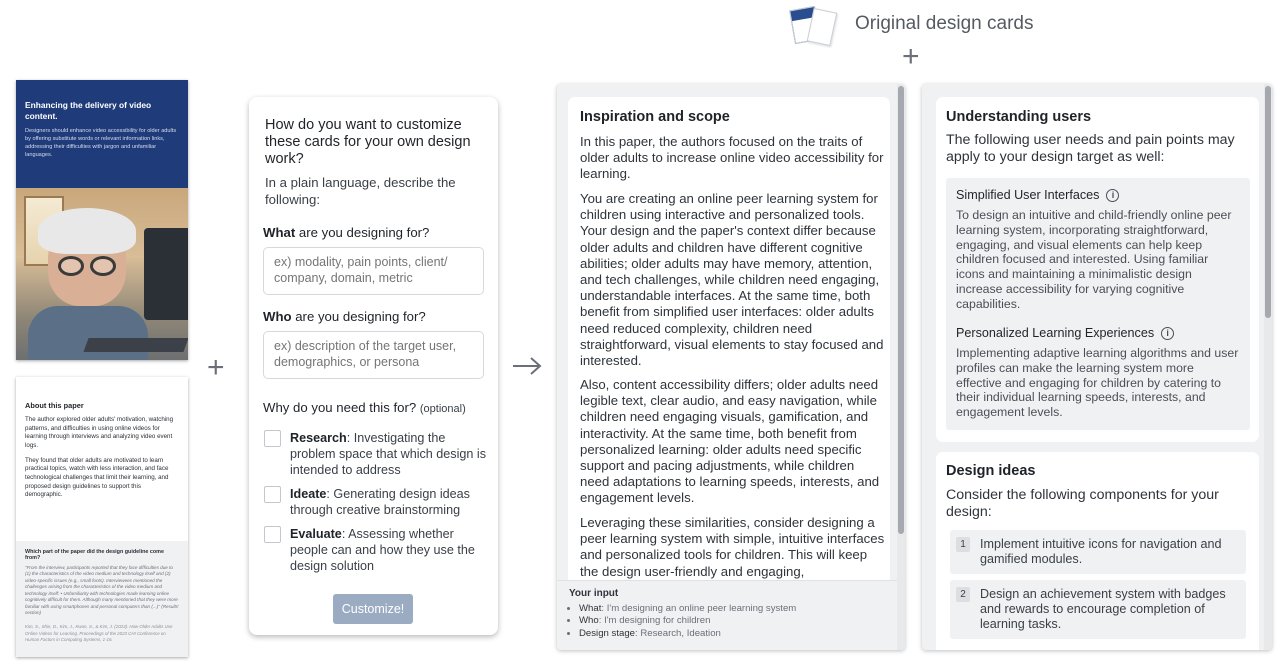 Image resolution: width=1280 pixels, height=665 pixels. What do you see at coordinates (346, 232) in the screenshot?
I see `what-label: What are you designing for?` at bounding box center [346, 232].